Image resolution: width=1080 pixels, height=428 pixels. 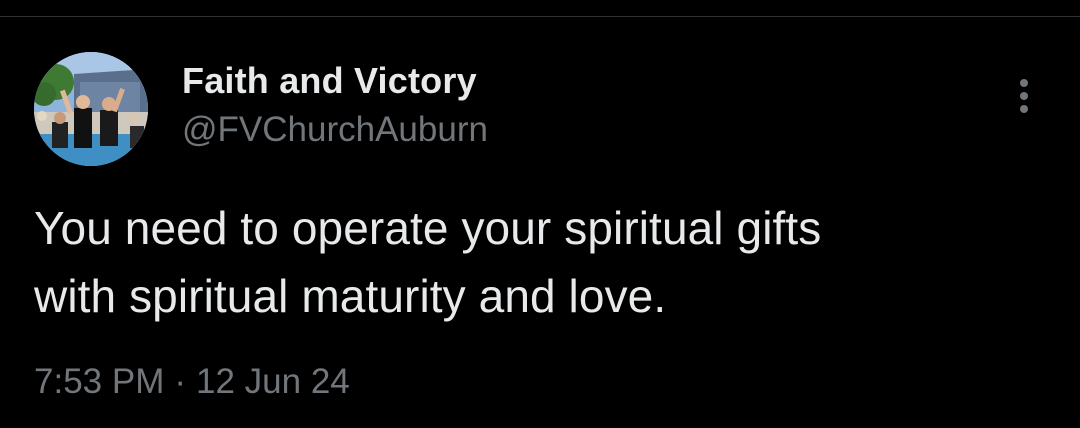 I want to click on tweet-timestamp: 7:53 PM · 12 Jun 24, so click(x=192, y=382).